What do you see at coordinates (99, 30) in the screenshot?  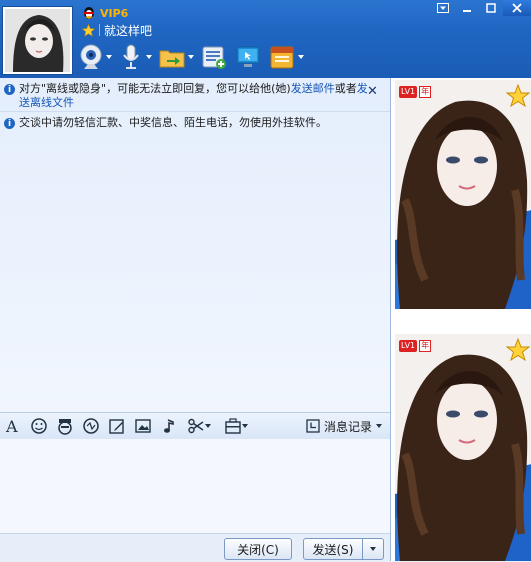 I see `signature-divider` at bounding box center [99, 30].